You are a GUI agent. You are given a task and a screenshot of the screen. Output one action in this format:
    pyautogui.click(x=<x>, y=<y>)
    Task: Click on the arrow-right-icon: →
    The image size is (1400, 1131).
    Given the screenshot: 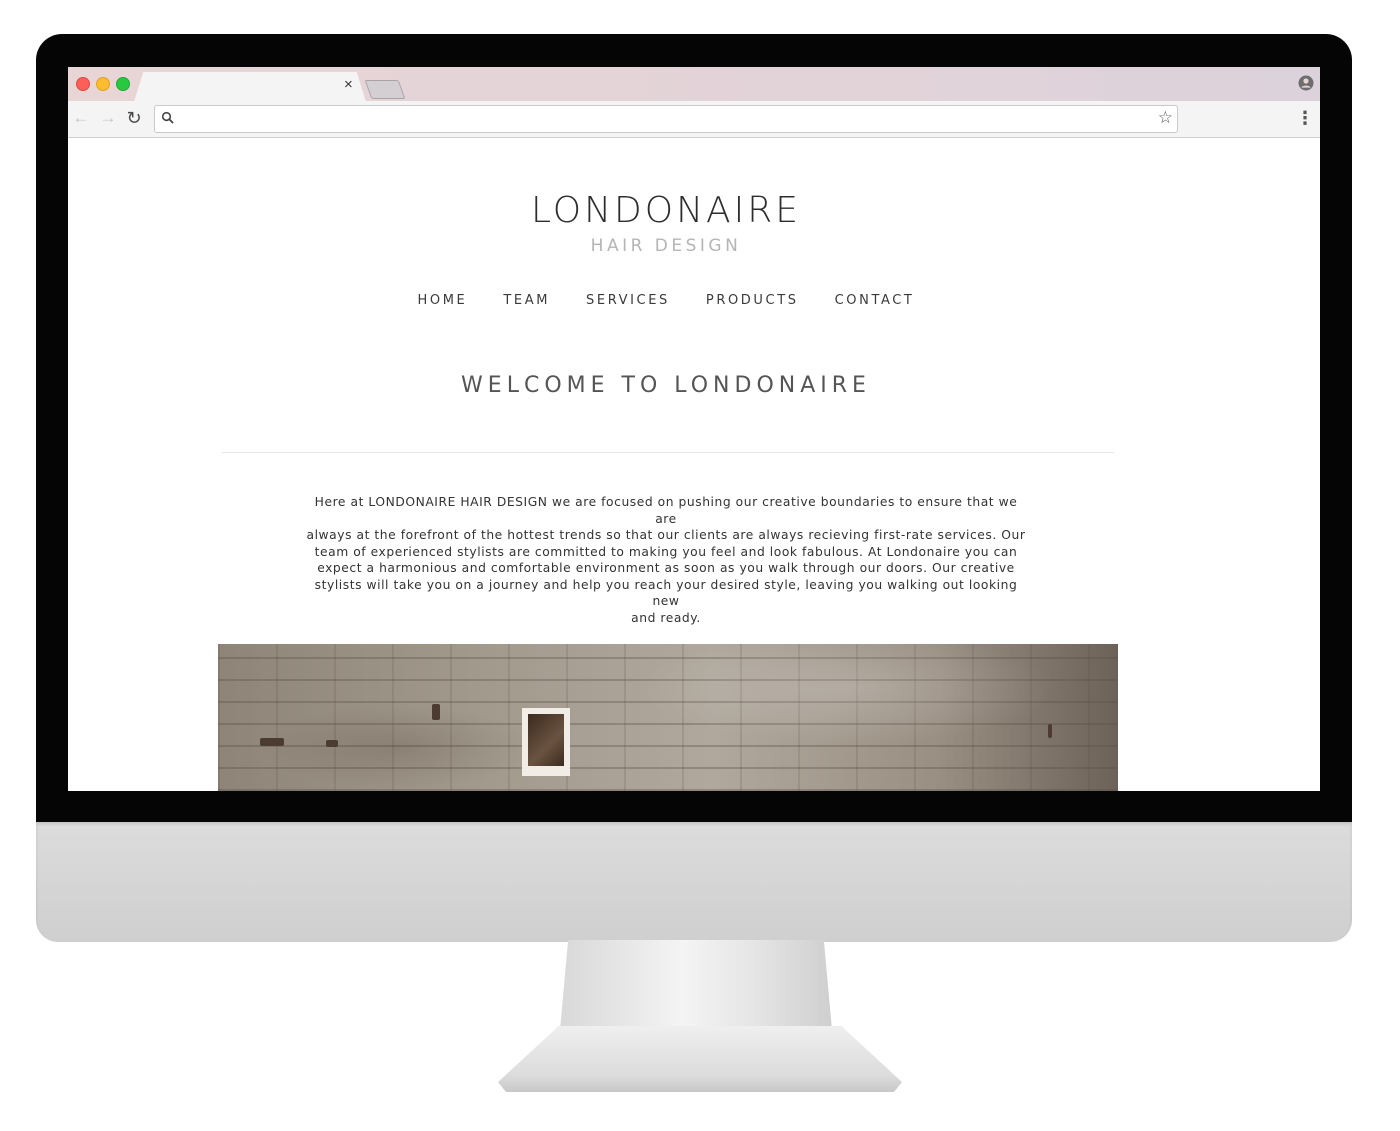 What is the action you would take?
    pyautogui.click(x=108, y=118)
    